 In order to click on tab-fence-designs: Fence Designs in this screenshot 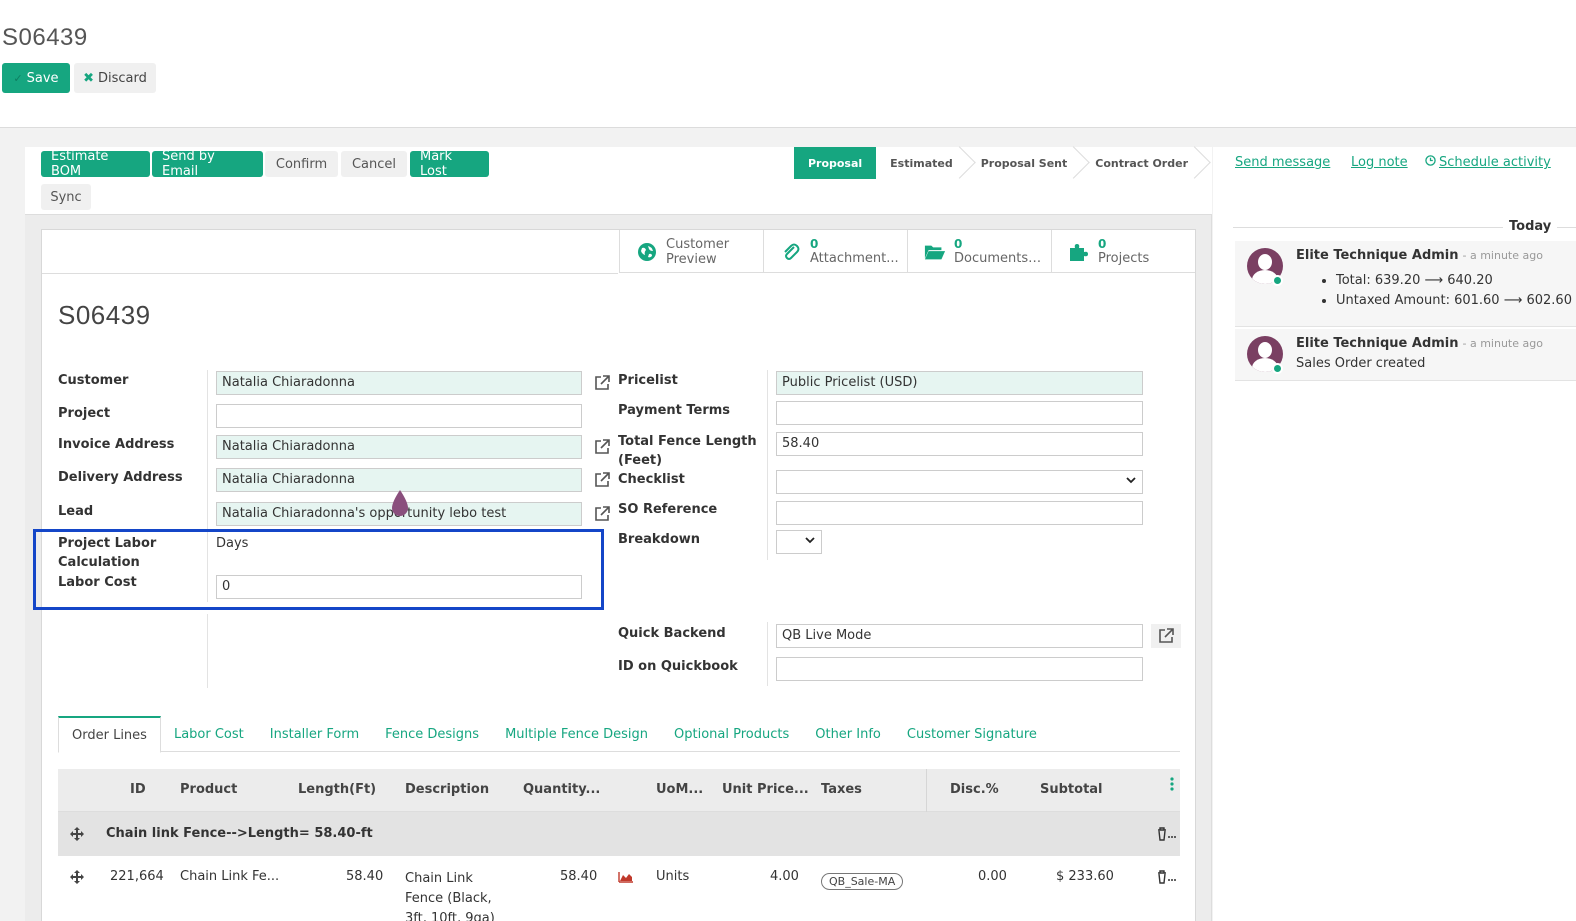, I will do `click(432, 734)`.